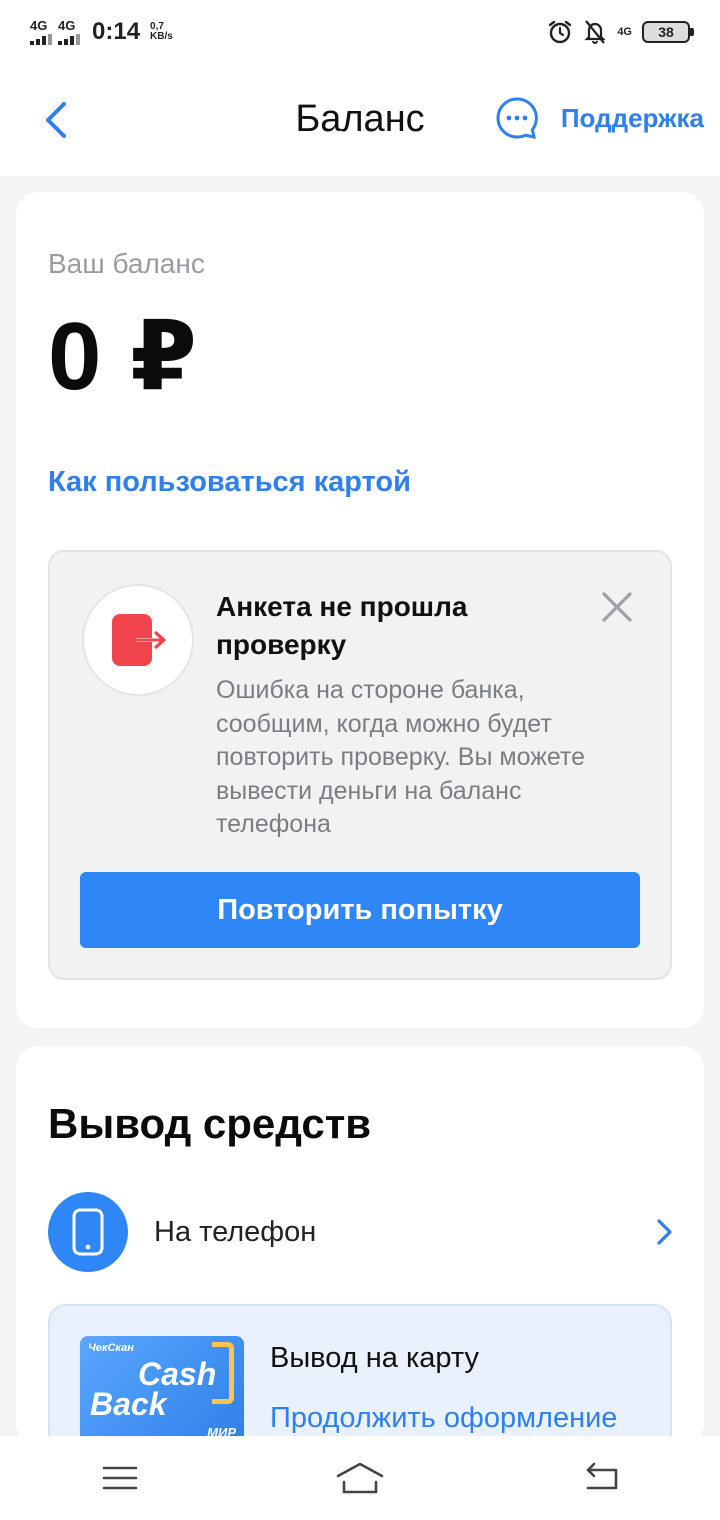 The image size is (720, 1520). I want to click on return-icon, so click(602, 1476).